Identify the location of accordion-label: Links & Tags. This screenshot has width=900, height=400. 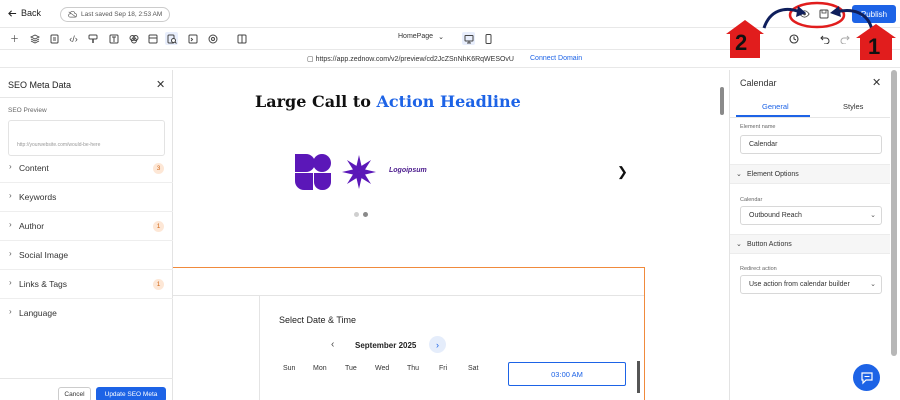
(43, 284).